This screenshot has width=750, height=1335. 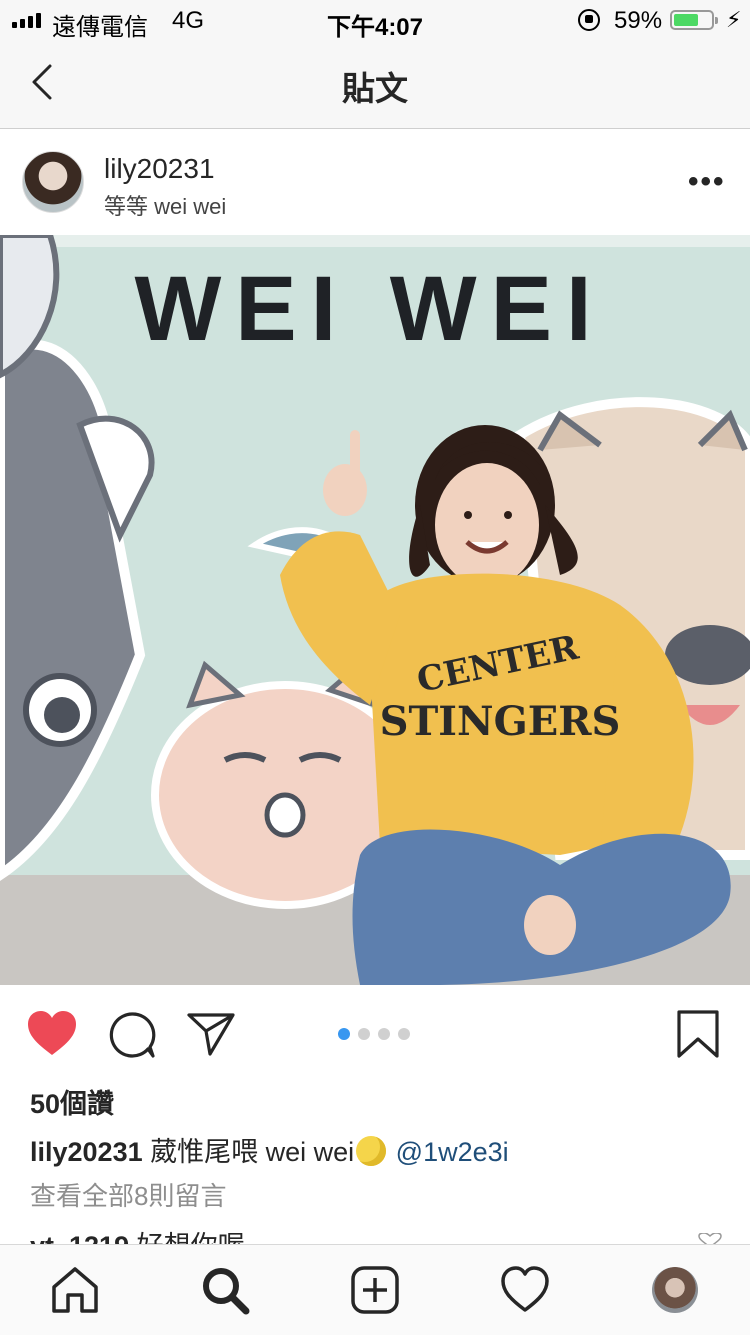 What do you see at coordinates (344, 1034) in the screenshot?
I see `carousel-dot-active` at bounding box center [344, 1034].